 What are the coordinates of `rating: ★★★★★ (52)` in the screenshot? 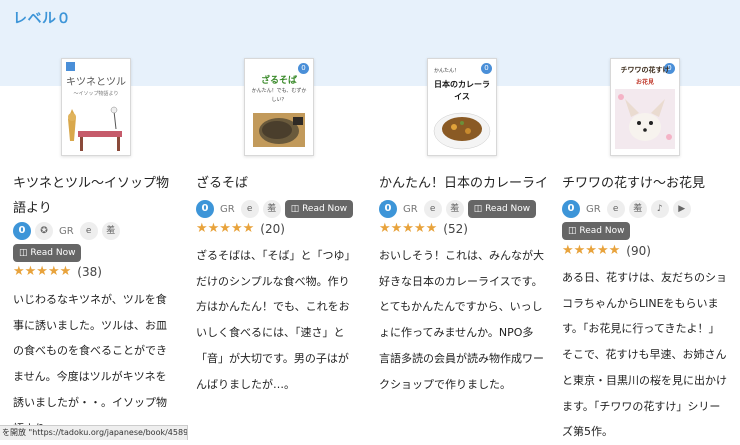 It's located at (423, 228).